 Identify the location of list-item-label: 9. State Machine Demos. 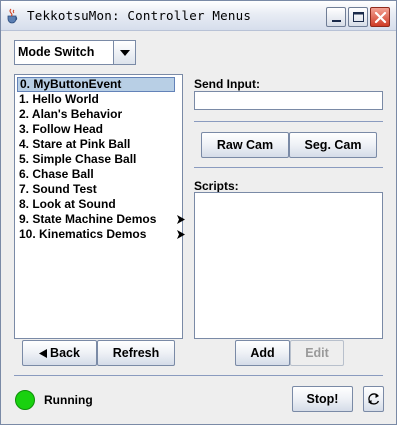
(88, 219).